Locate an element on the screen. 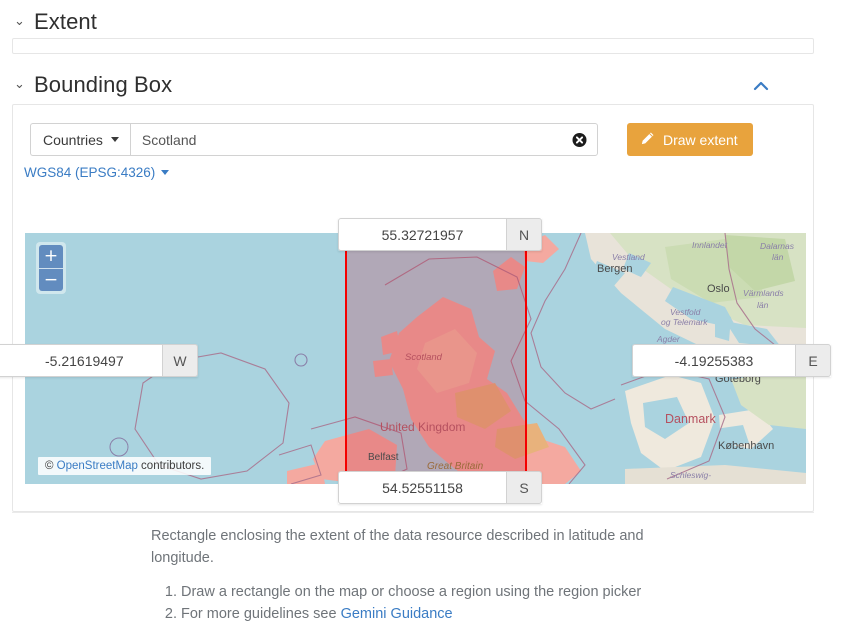 The height and width of the screenshot is (621, 850). extent-panel is located at coordinates (413, 46).